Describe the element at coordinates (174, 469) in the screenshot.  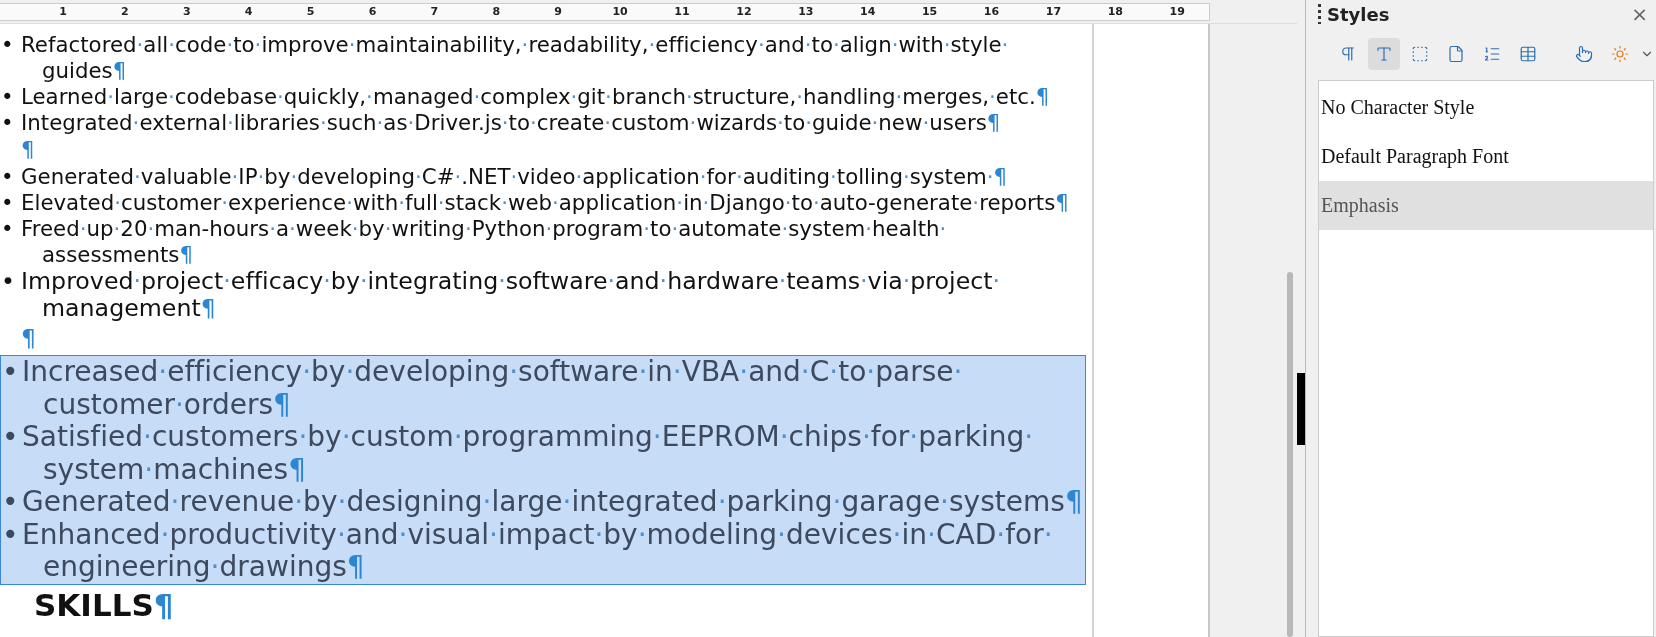
I see `text-line: system·machines¶` at that location.